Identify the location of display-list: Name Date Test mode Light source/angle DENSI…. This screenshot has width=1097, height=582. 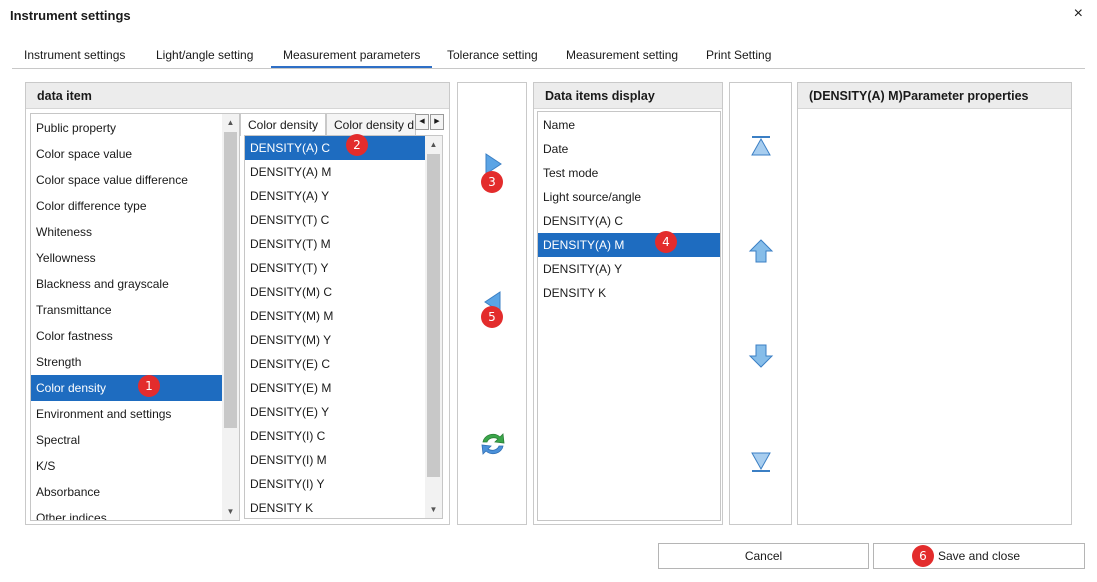
(629, 316).